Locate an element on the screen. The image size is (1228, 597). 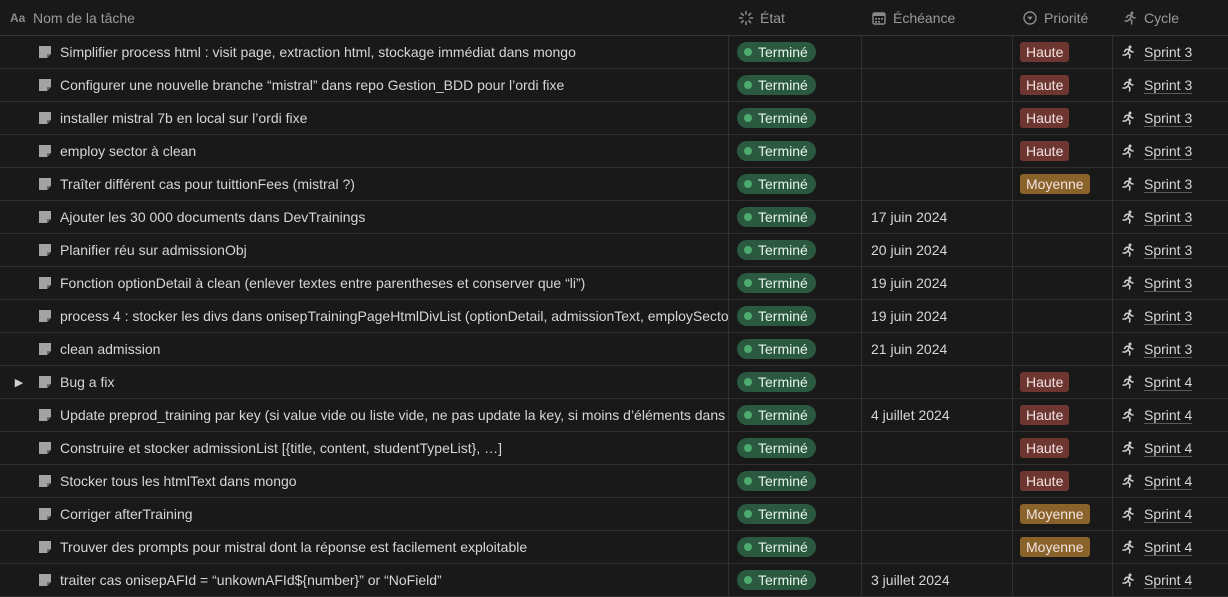
task-name: employ sector à clean is located at coordinates (128, 151).